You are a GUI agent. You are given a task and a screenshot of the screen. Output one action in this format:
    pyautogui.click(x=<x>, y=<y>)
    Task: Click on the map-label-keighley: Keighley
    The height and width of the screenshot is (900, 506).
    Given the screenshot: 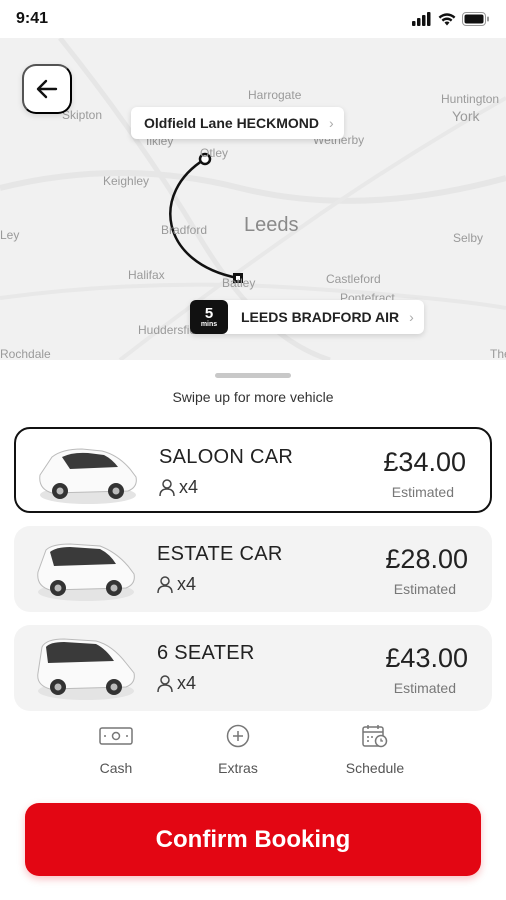 What is the action you would take?
    pyautogui.click(x=126, y=181)
    